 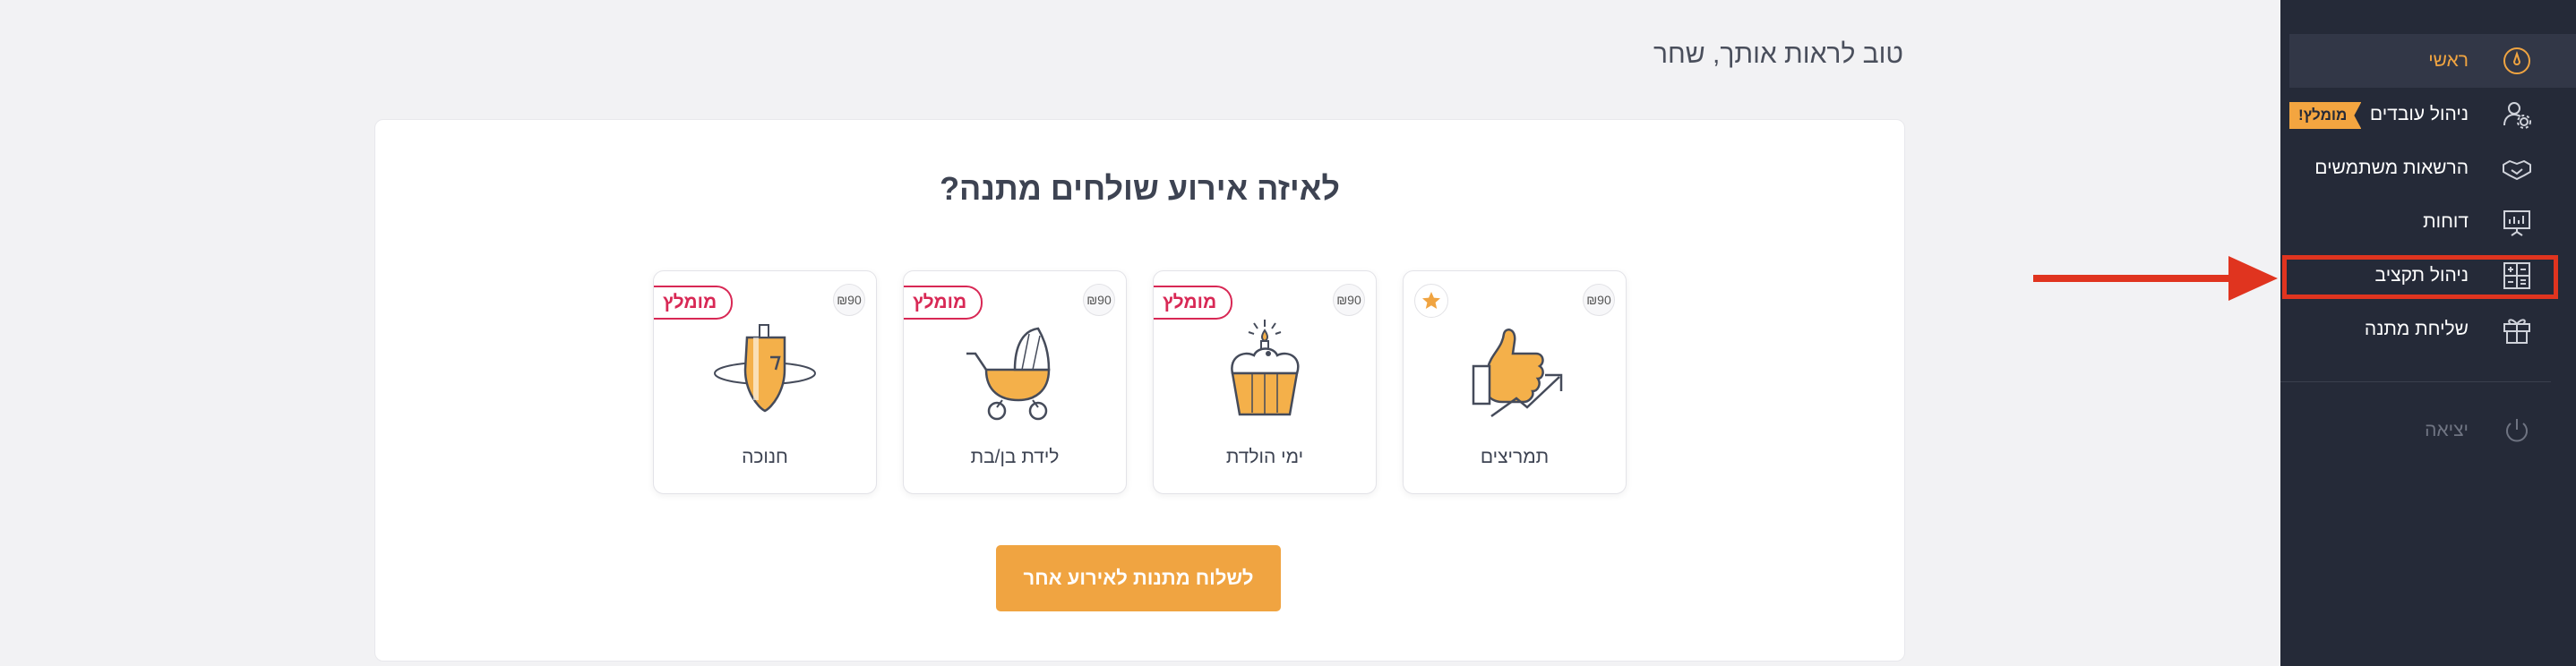 I want to click on sidebar-item-employees: ניהול עובדים מומלץ!, so click(x=2428, y=114).